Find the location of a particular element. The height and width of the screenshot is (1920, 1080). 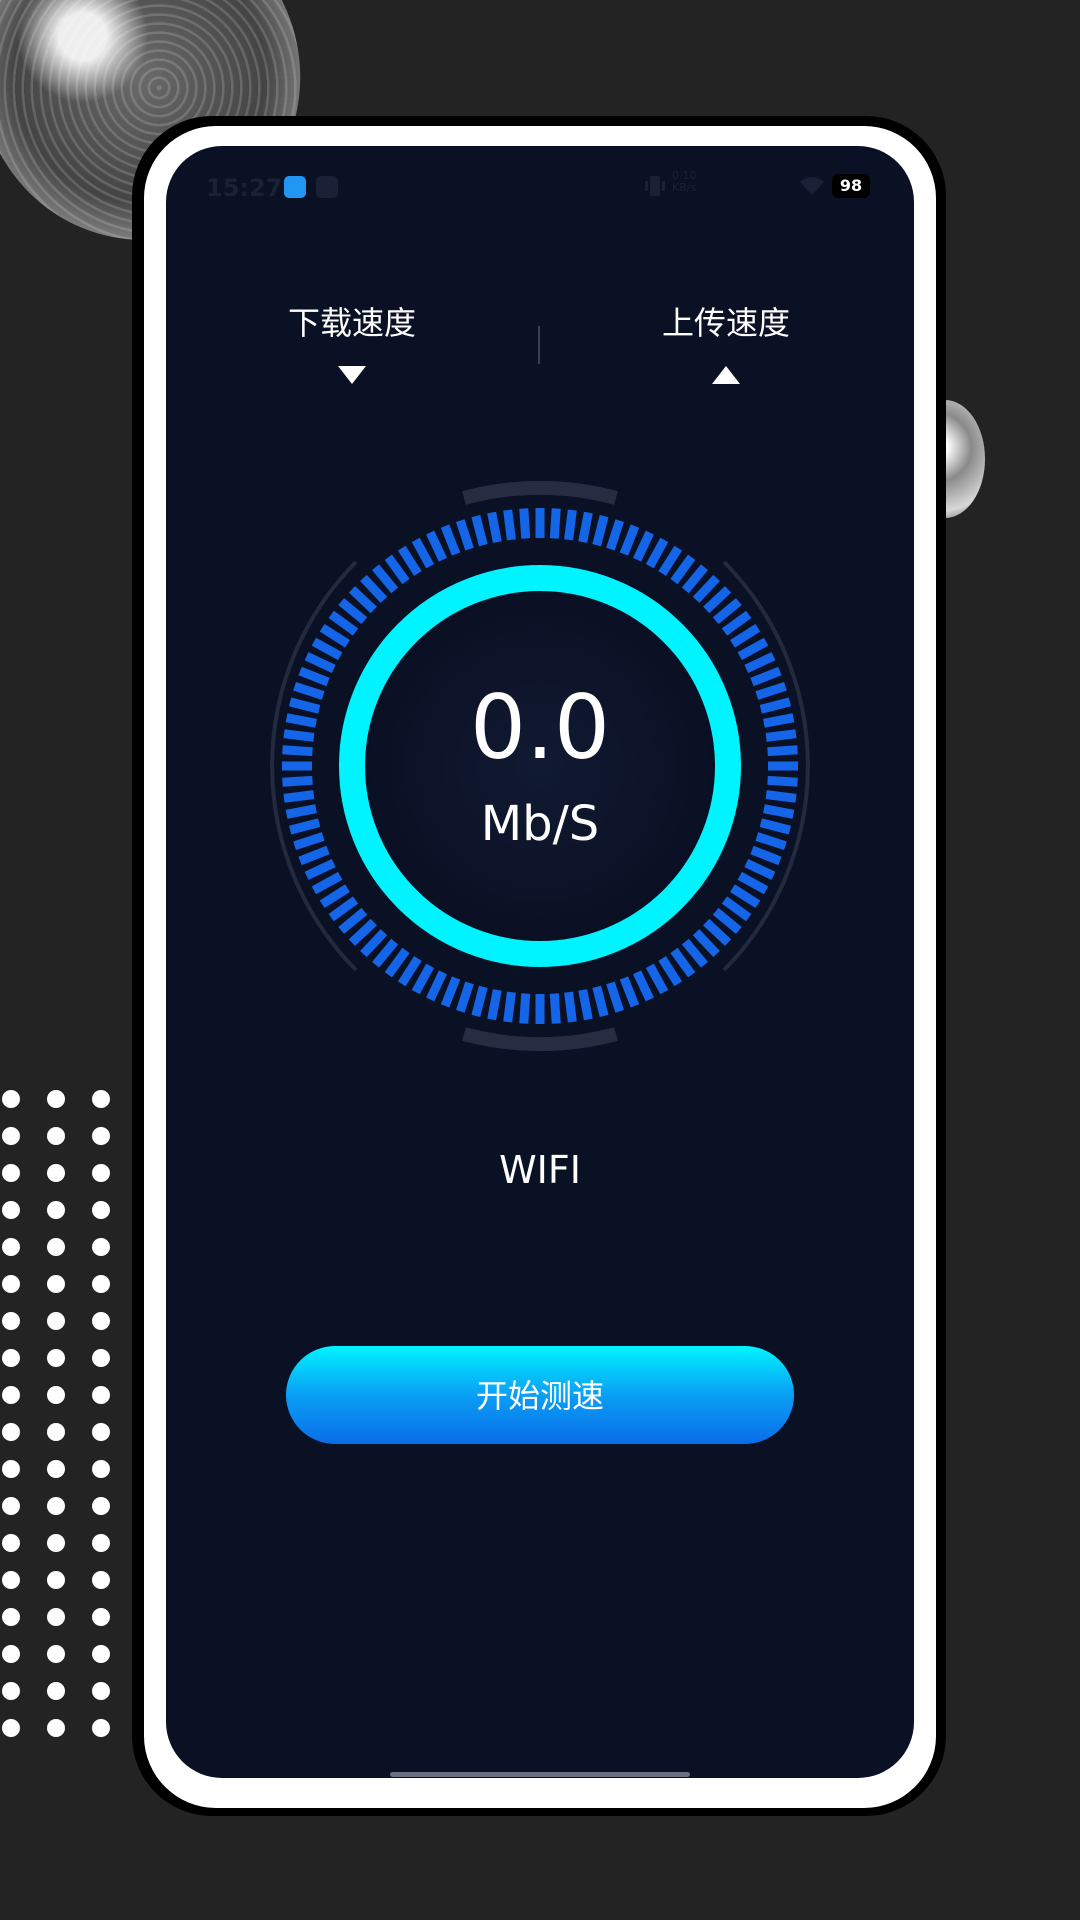

battery-indicator: 98 is located at coordinates (851, 186).